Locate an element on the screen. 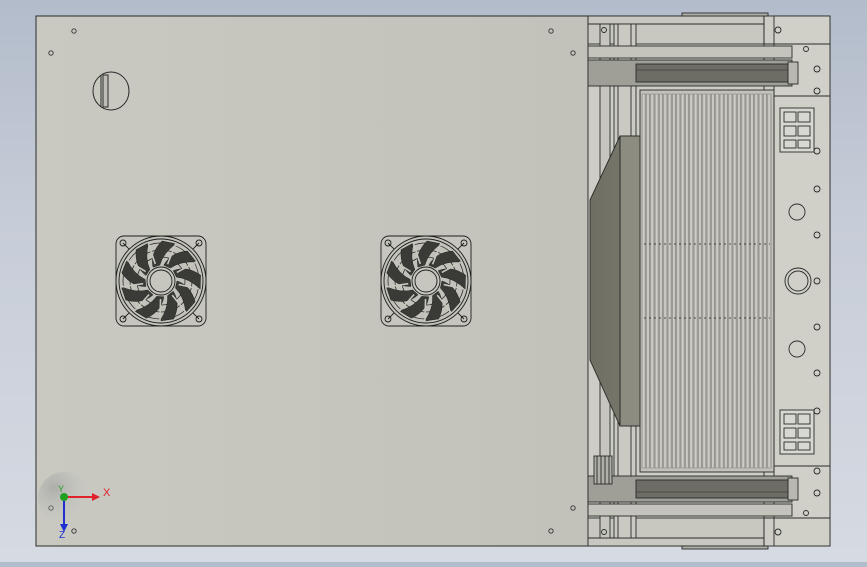 The height and width of the screenshot is (567, 867). triad-z-label: Z is located at coordinates (62, 535).